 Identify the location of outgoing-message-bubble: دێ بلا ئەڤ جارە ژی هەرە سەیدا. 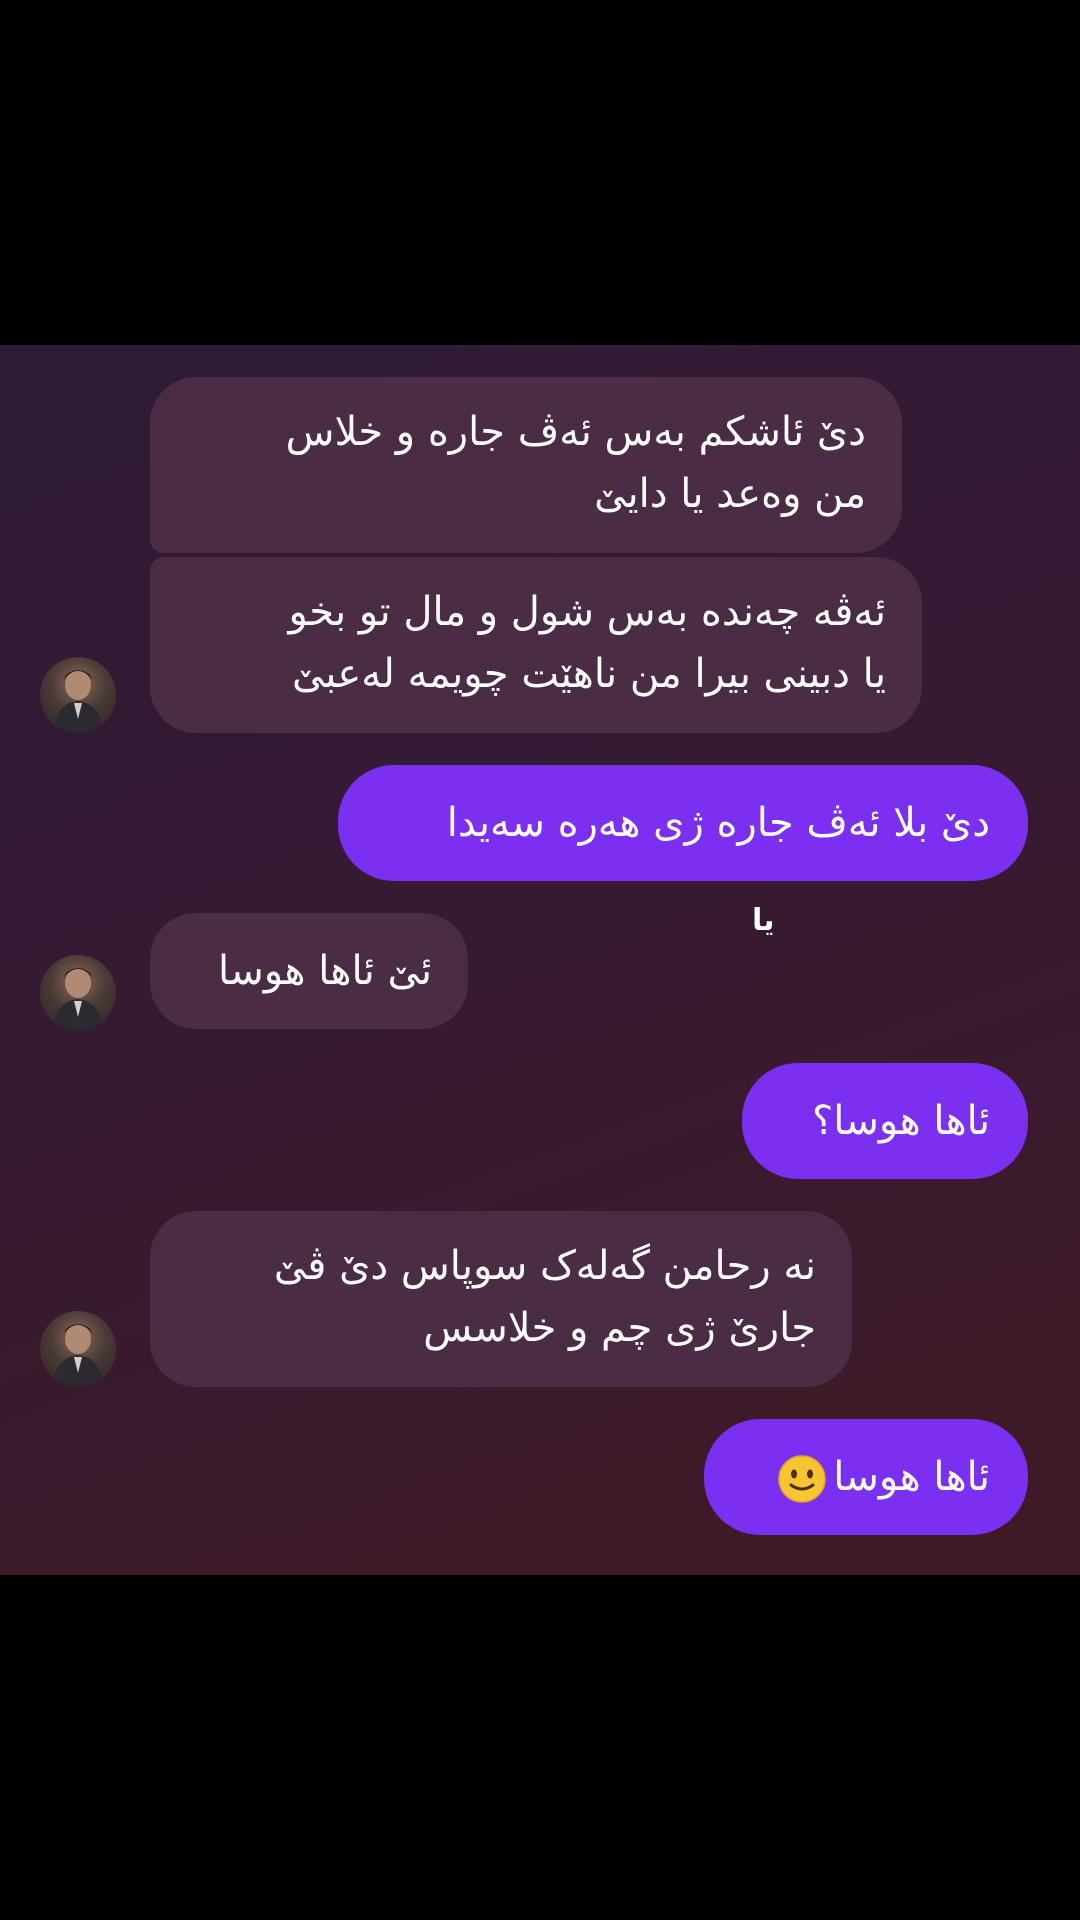
(683, 823).